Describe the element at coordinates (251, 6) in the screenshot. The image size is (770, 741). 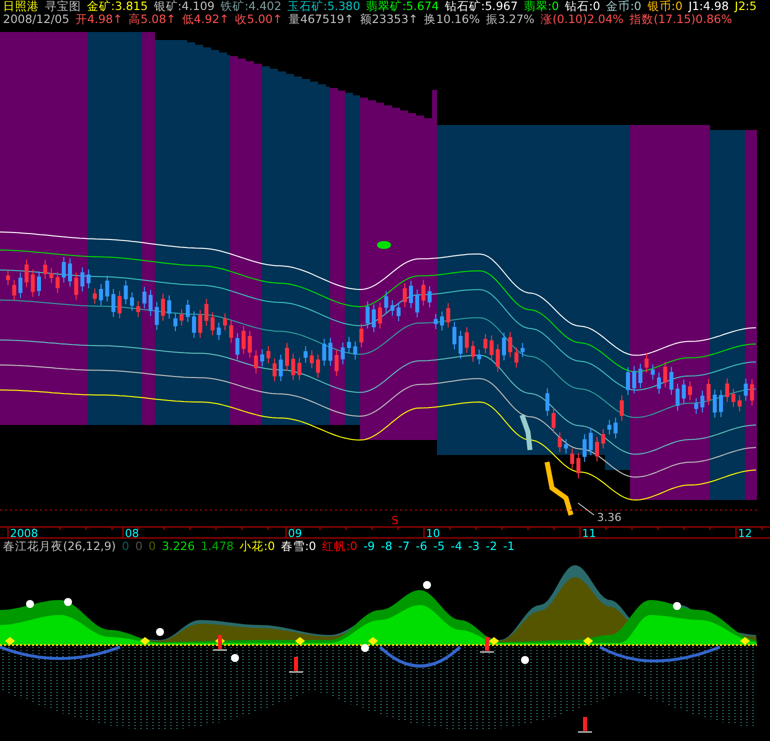
I see `indicator-value: 铁矿:4.402` at that location.